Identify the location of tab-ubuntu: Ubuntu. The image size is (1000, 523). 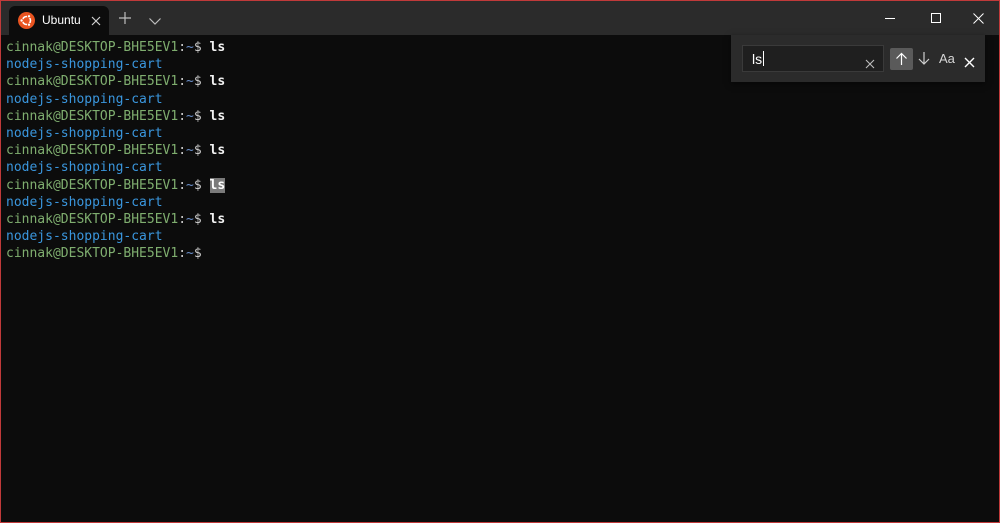
(59, 20).